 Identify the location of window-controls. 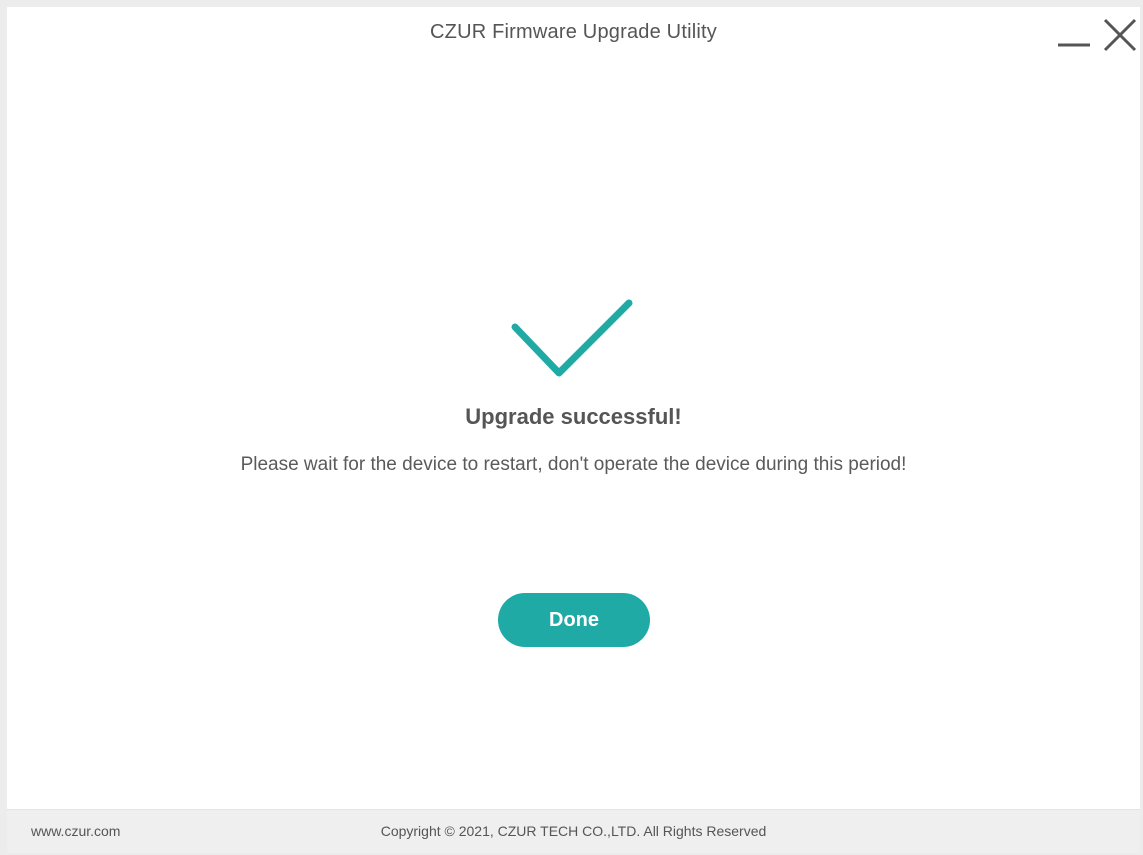
(1097, 35).